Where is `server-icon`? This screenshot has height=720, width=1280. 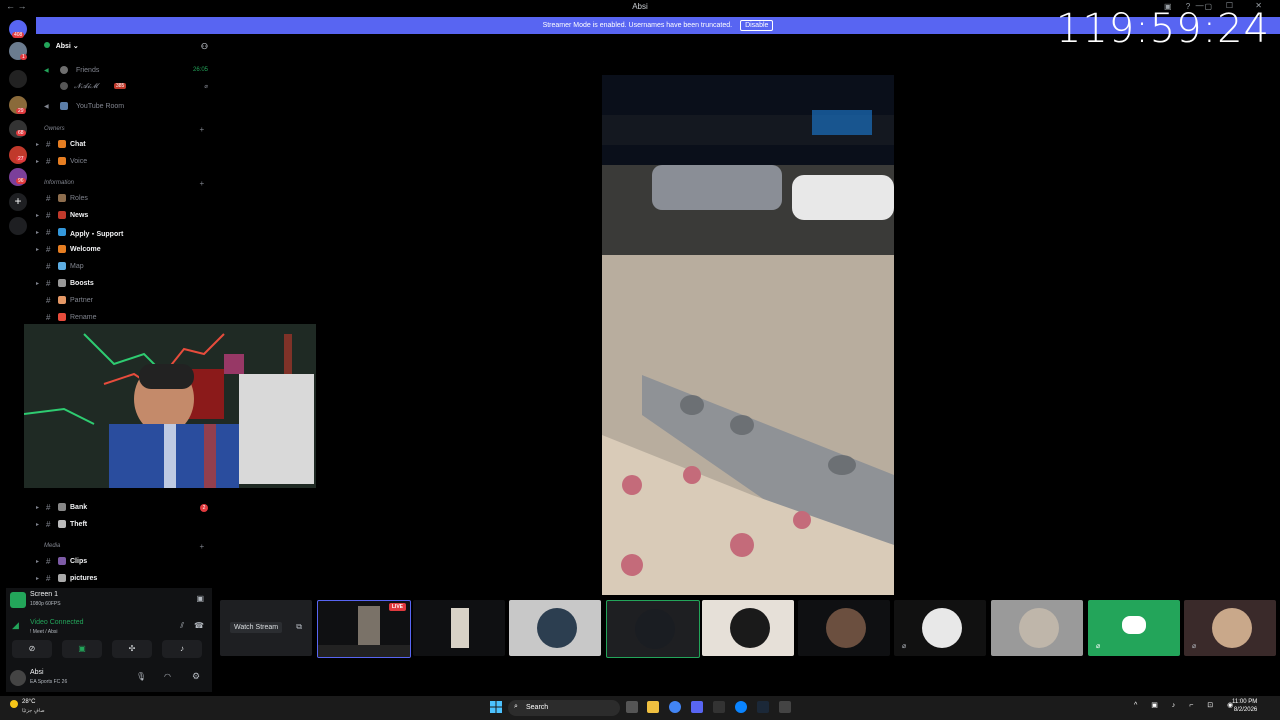
server-icon is located at coordinates (18, 79).